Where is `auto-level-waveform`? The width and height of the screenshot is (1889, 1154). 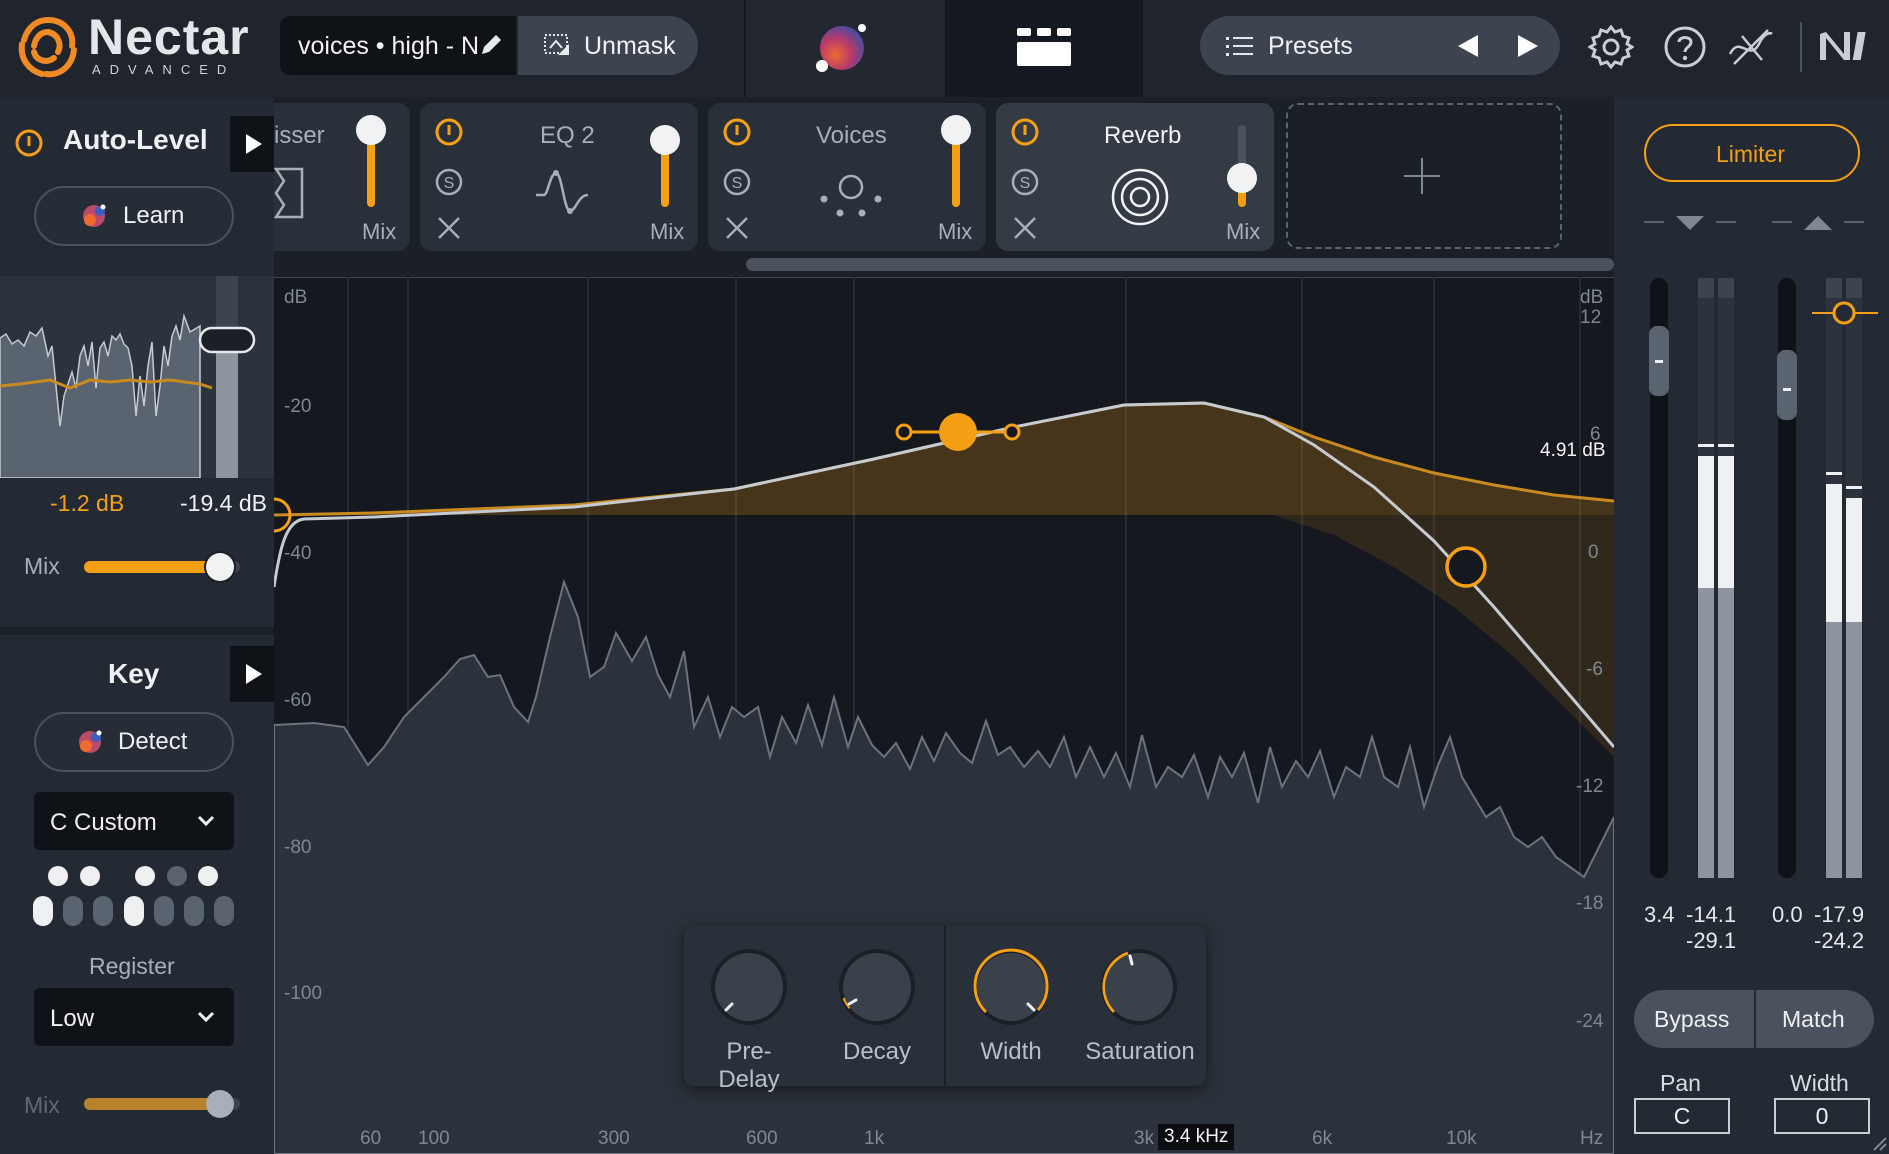
auto-level-waveform is located at coordinates (137, 377).